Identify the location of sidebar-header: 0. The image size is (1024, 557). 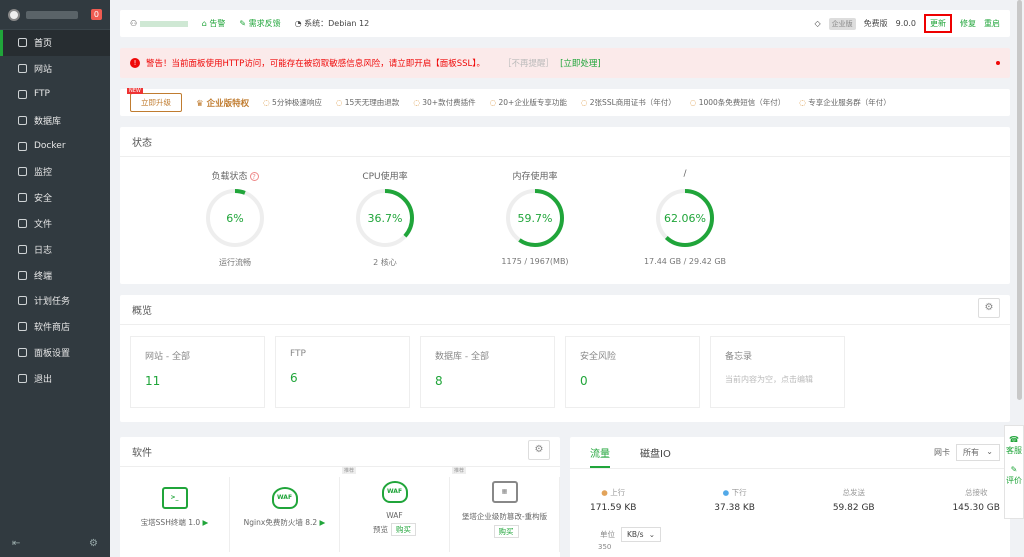
(55, 15).